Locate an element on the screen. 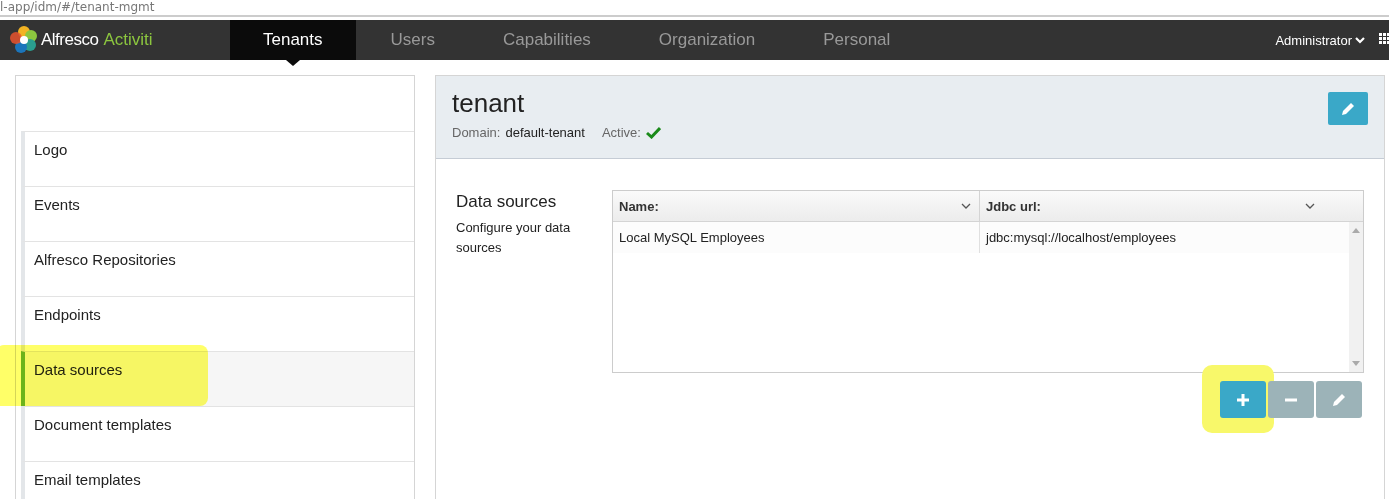 The image size is (1389, 499). edit-button is located at coordinates (1348, 108).